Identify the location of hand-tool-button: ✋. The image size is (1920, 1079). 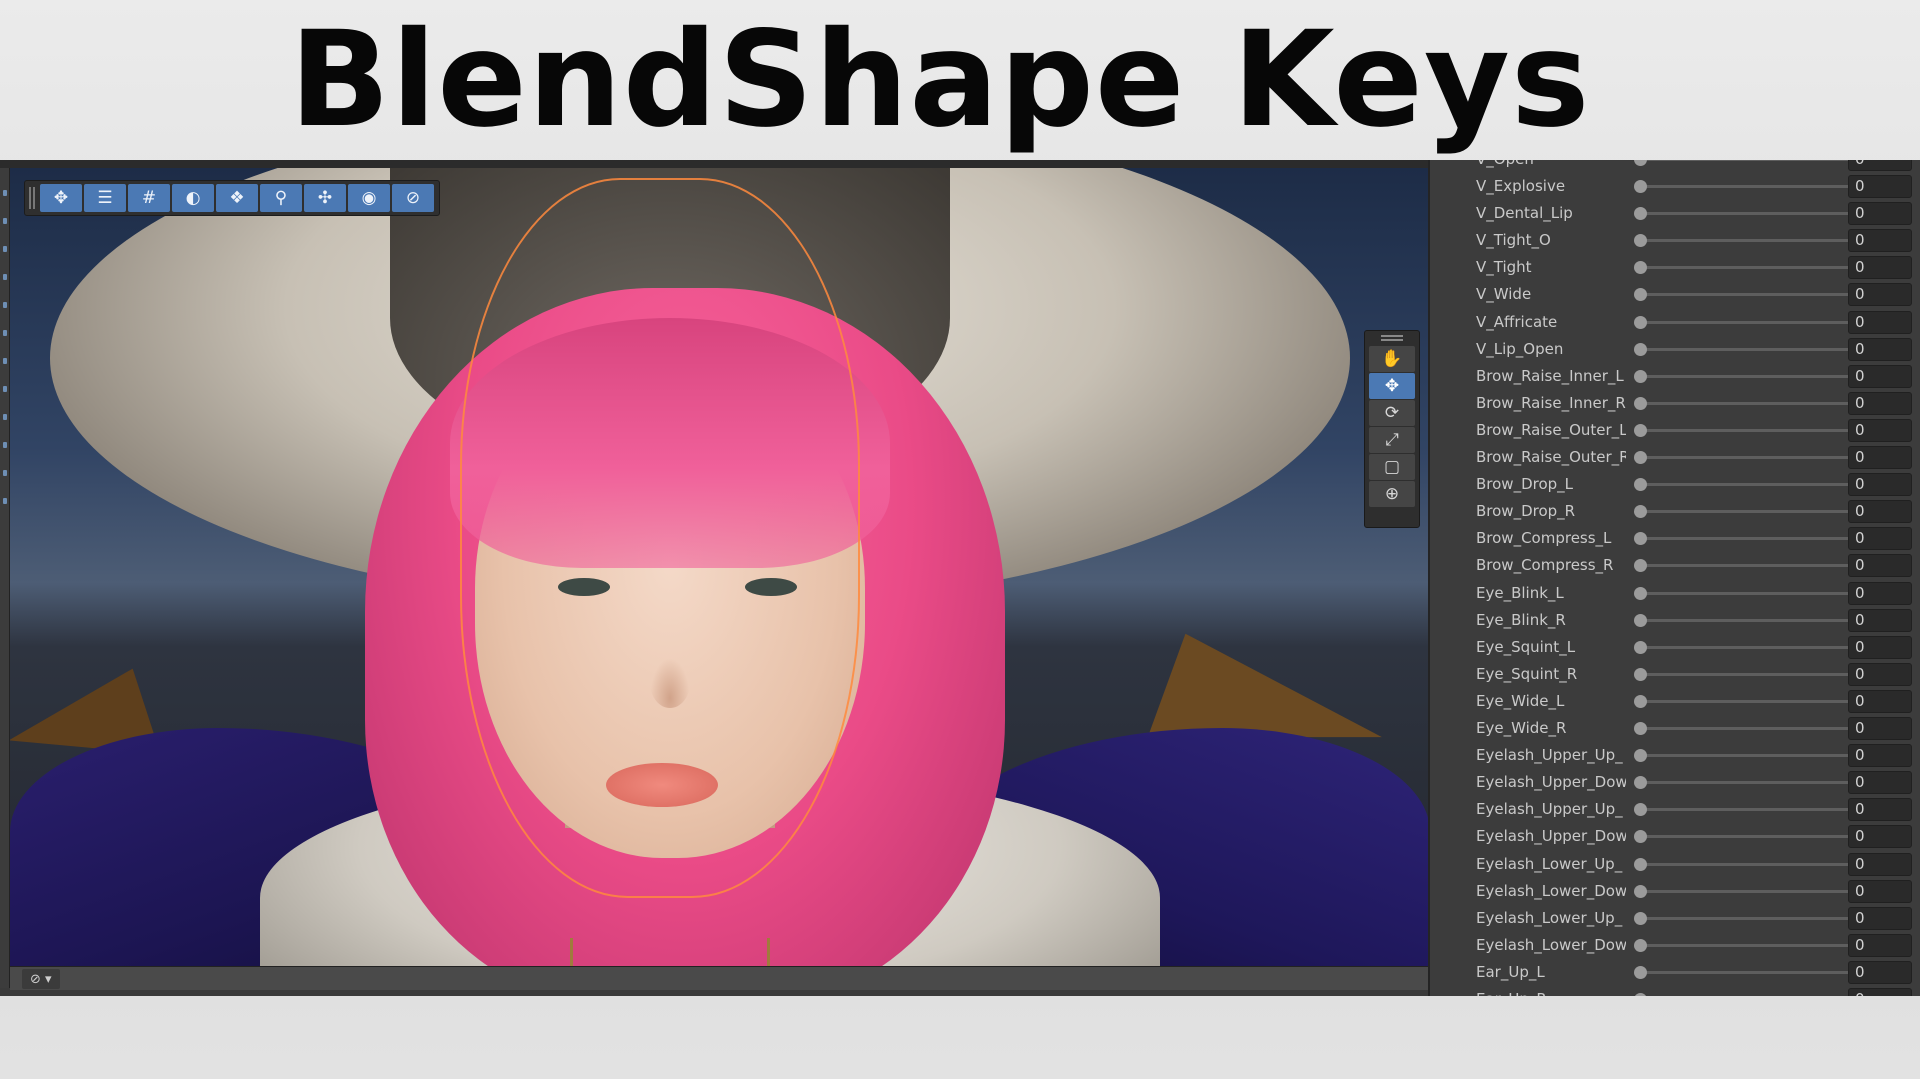
(1392, 359).